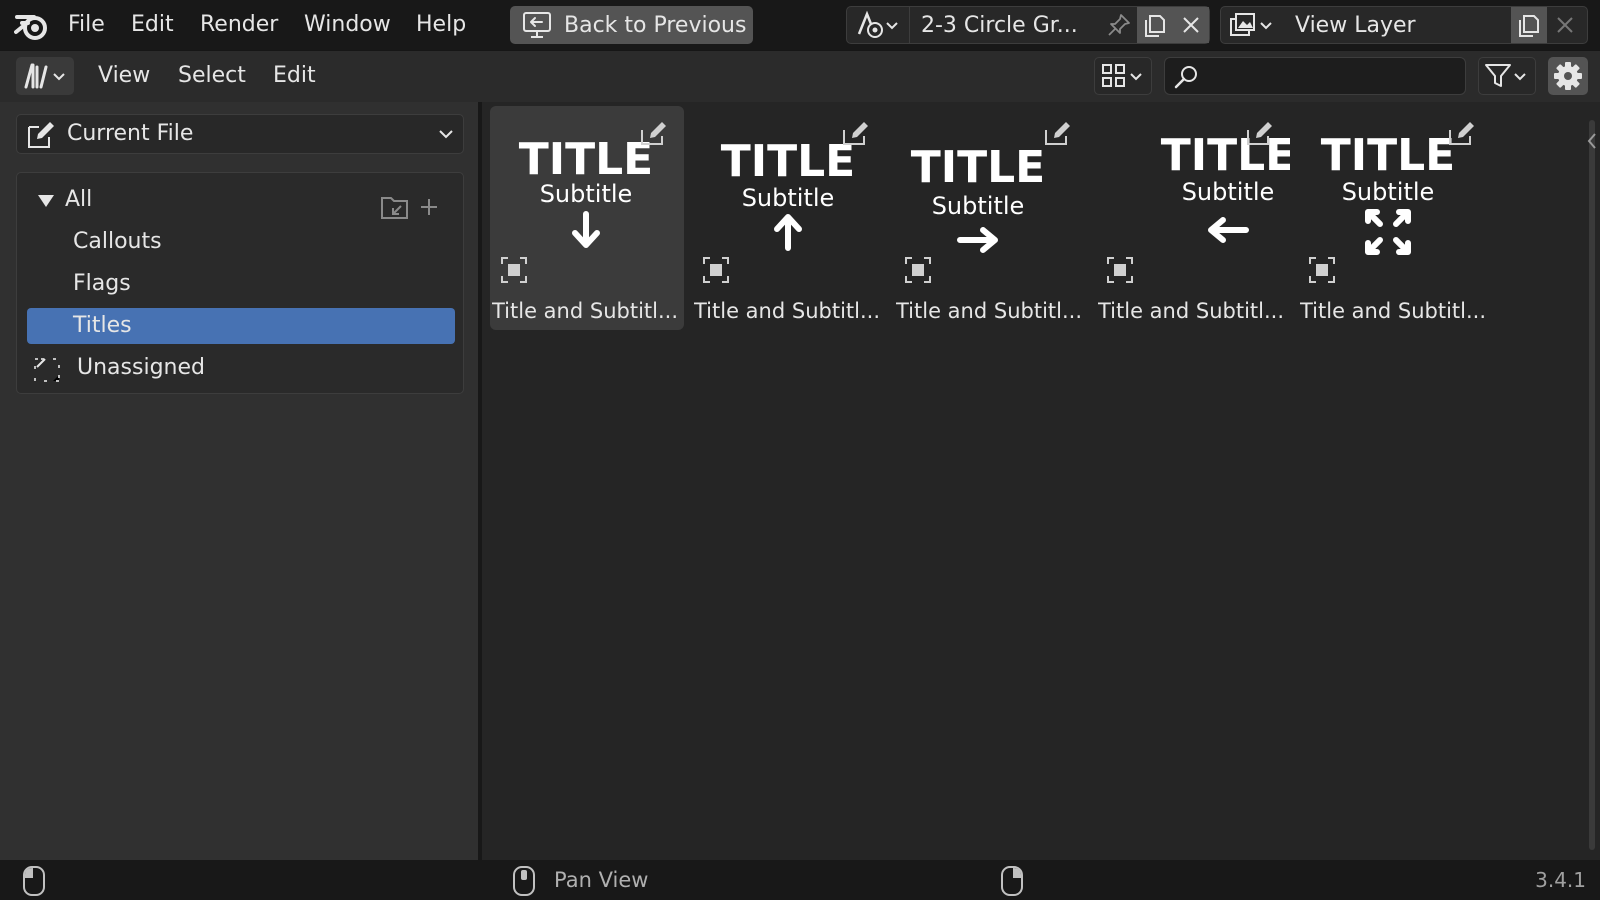 This screenshot has width=1600, height=900. Describe the element at coordinates (294, 76) in the screenshot. I see `header-menu-edit: Edit` at that location.